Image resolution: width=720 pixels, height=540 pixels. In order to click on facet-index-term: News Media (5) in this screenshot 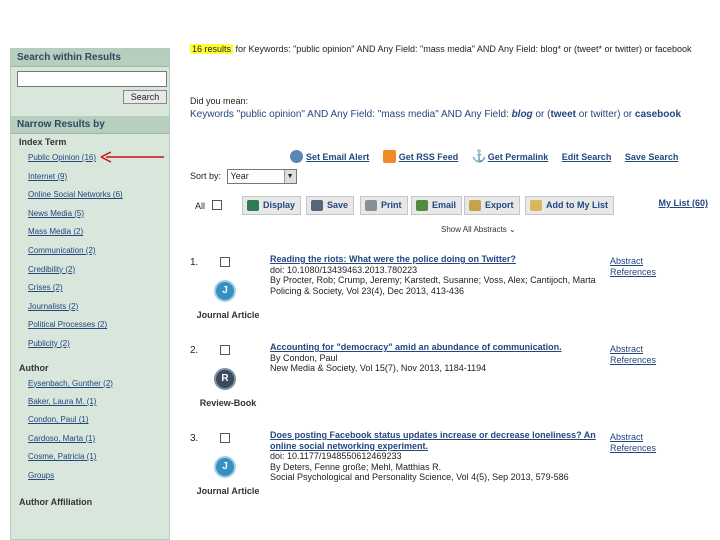, I will do `click(98, 214)`.